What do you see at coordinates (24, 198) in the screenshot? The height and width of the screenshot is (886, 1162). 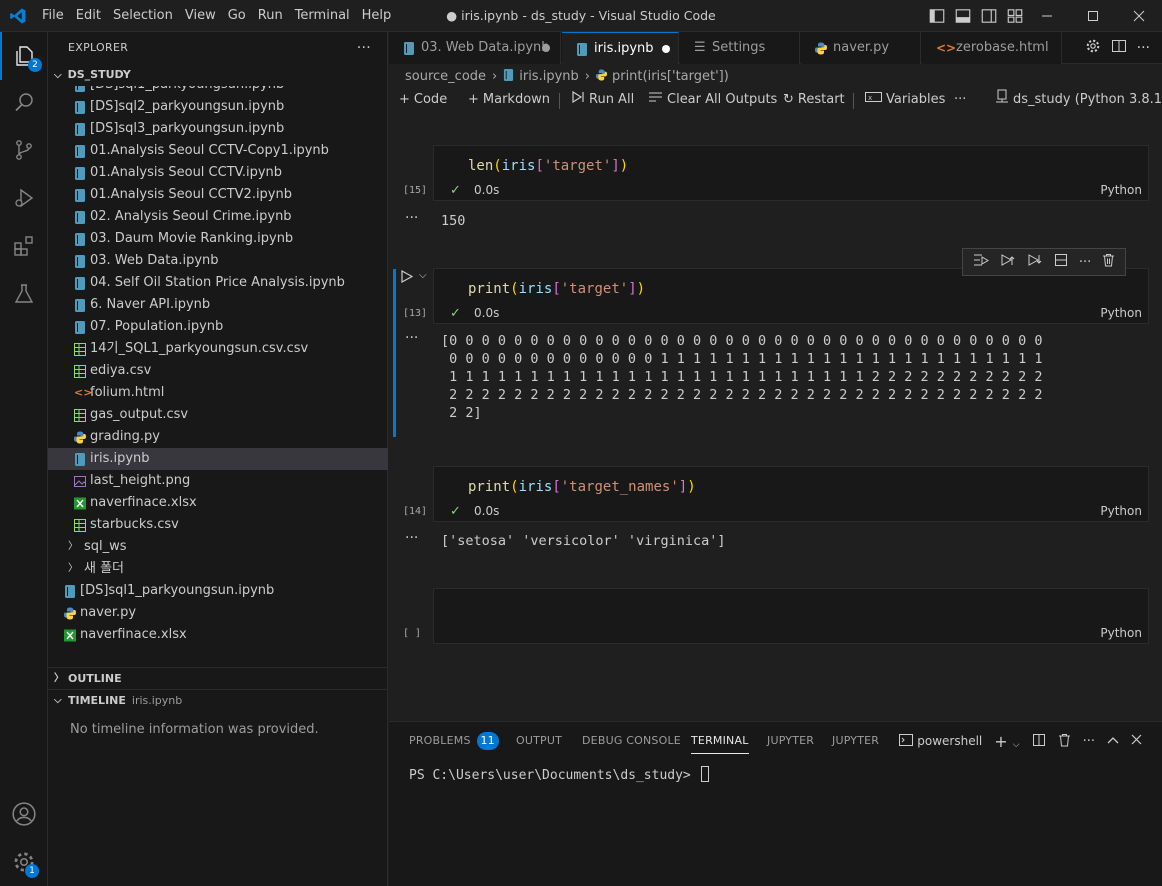 I see `run-and-debug-icon` at bounding box center [24, 198].